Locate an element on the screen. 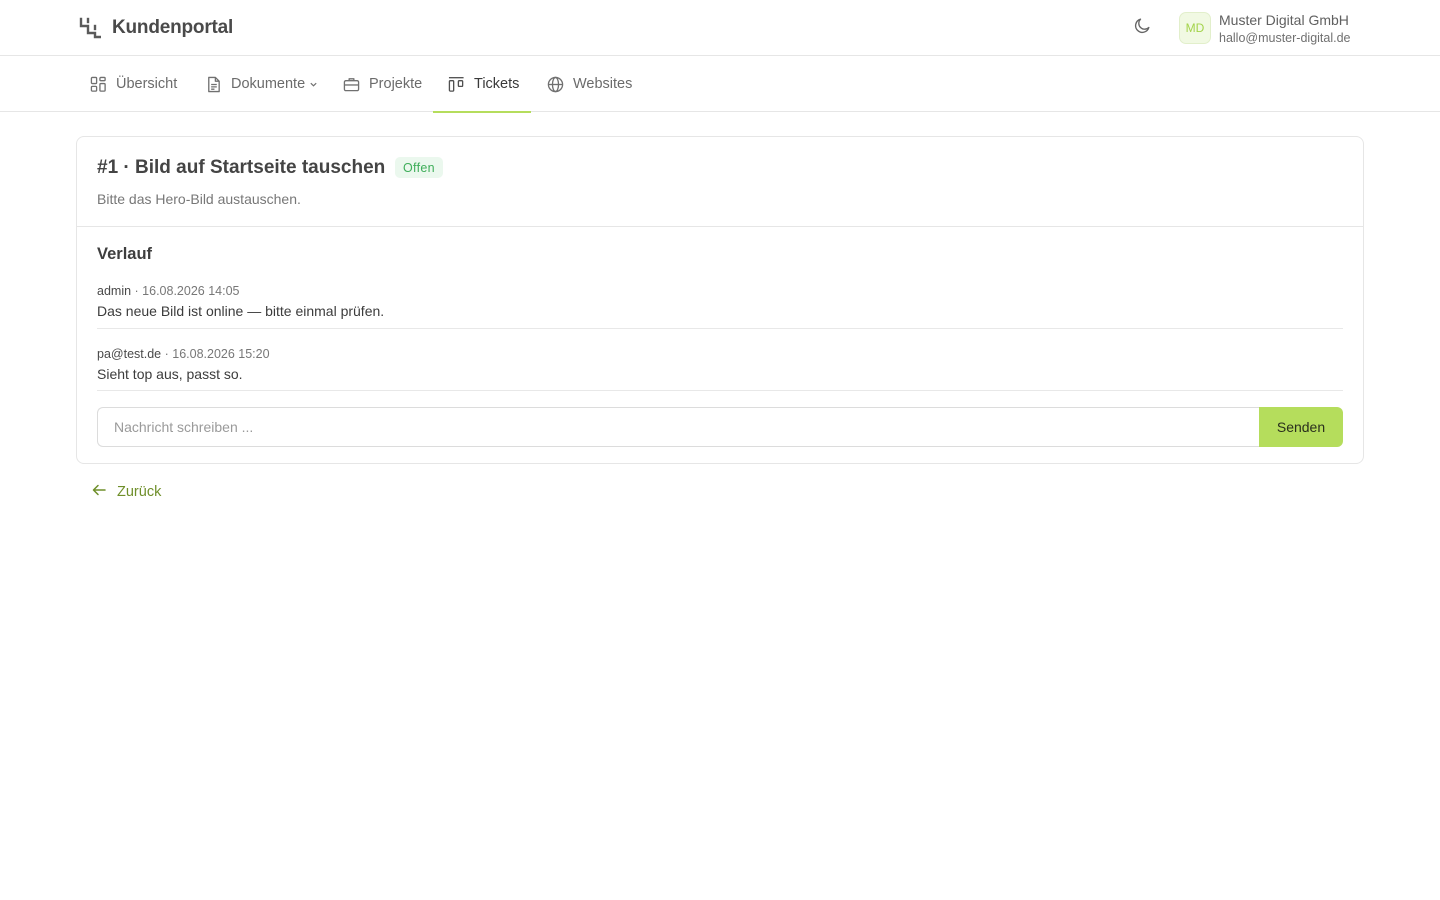 The width and height of the screenshot is (1440, 900). nav-item-projekte: Projekte is located at coordinates (382, 84).